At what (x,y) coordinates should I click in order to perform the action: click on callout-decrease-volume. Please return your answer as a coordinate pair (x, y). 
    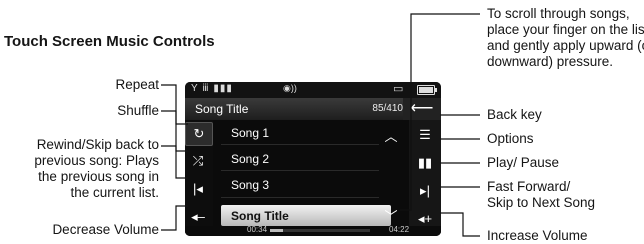
    Looking at the image, I should click on (174, 218).